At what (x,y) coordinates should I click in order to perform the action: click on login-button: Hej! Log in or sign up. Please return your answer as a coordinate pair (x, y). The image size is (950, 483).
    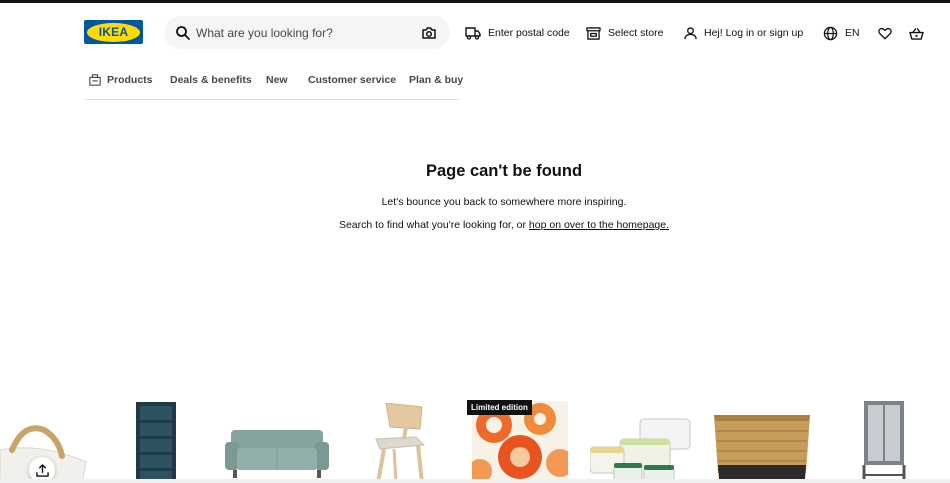
    Looking at the image, I should click on (743, 33).